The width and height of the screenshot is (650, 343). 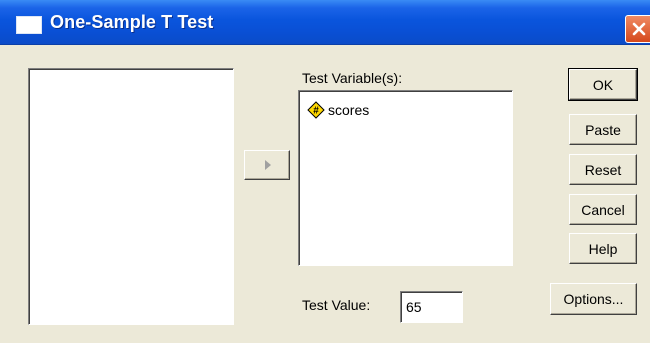 What do you see at coordinates (352, 78) in the screenshot?
I see `test-variables-label: Test Variable(s):` at bounding box center [352, 78].